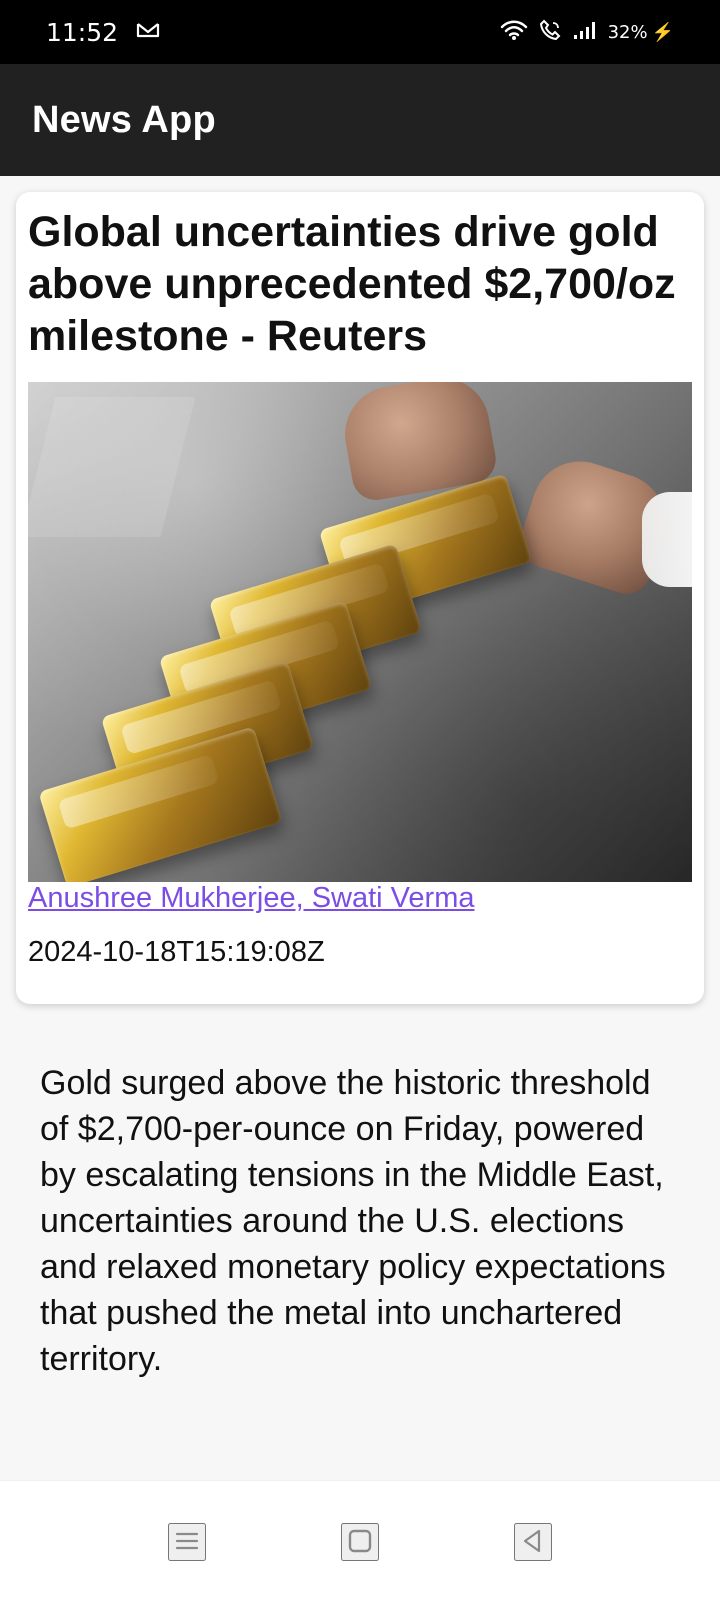 Image resolution: width=720 pixels, height=1600 pixels. I want to click on menu-icon, so click(187, 1542).